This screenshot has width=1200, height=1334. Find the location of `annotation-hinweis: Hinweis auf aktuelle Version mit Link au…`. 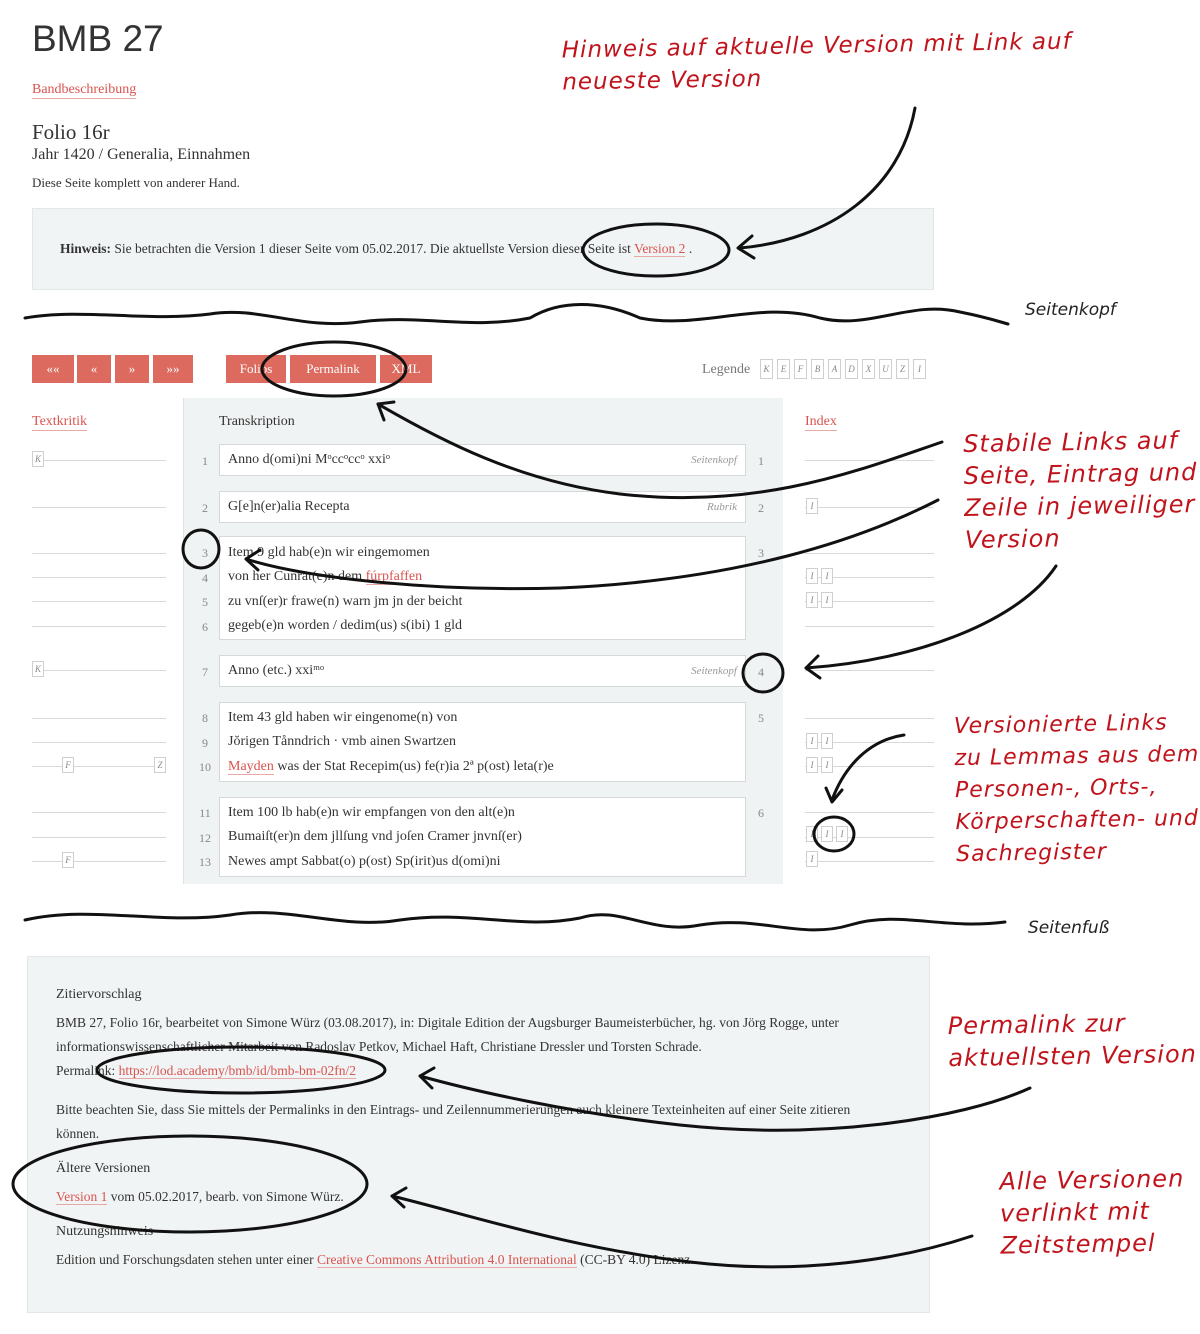

annotation-hinweis: Hinweis auf aktuelle Version mit Link au… is located at coordinates (816, 62).